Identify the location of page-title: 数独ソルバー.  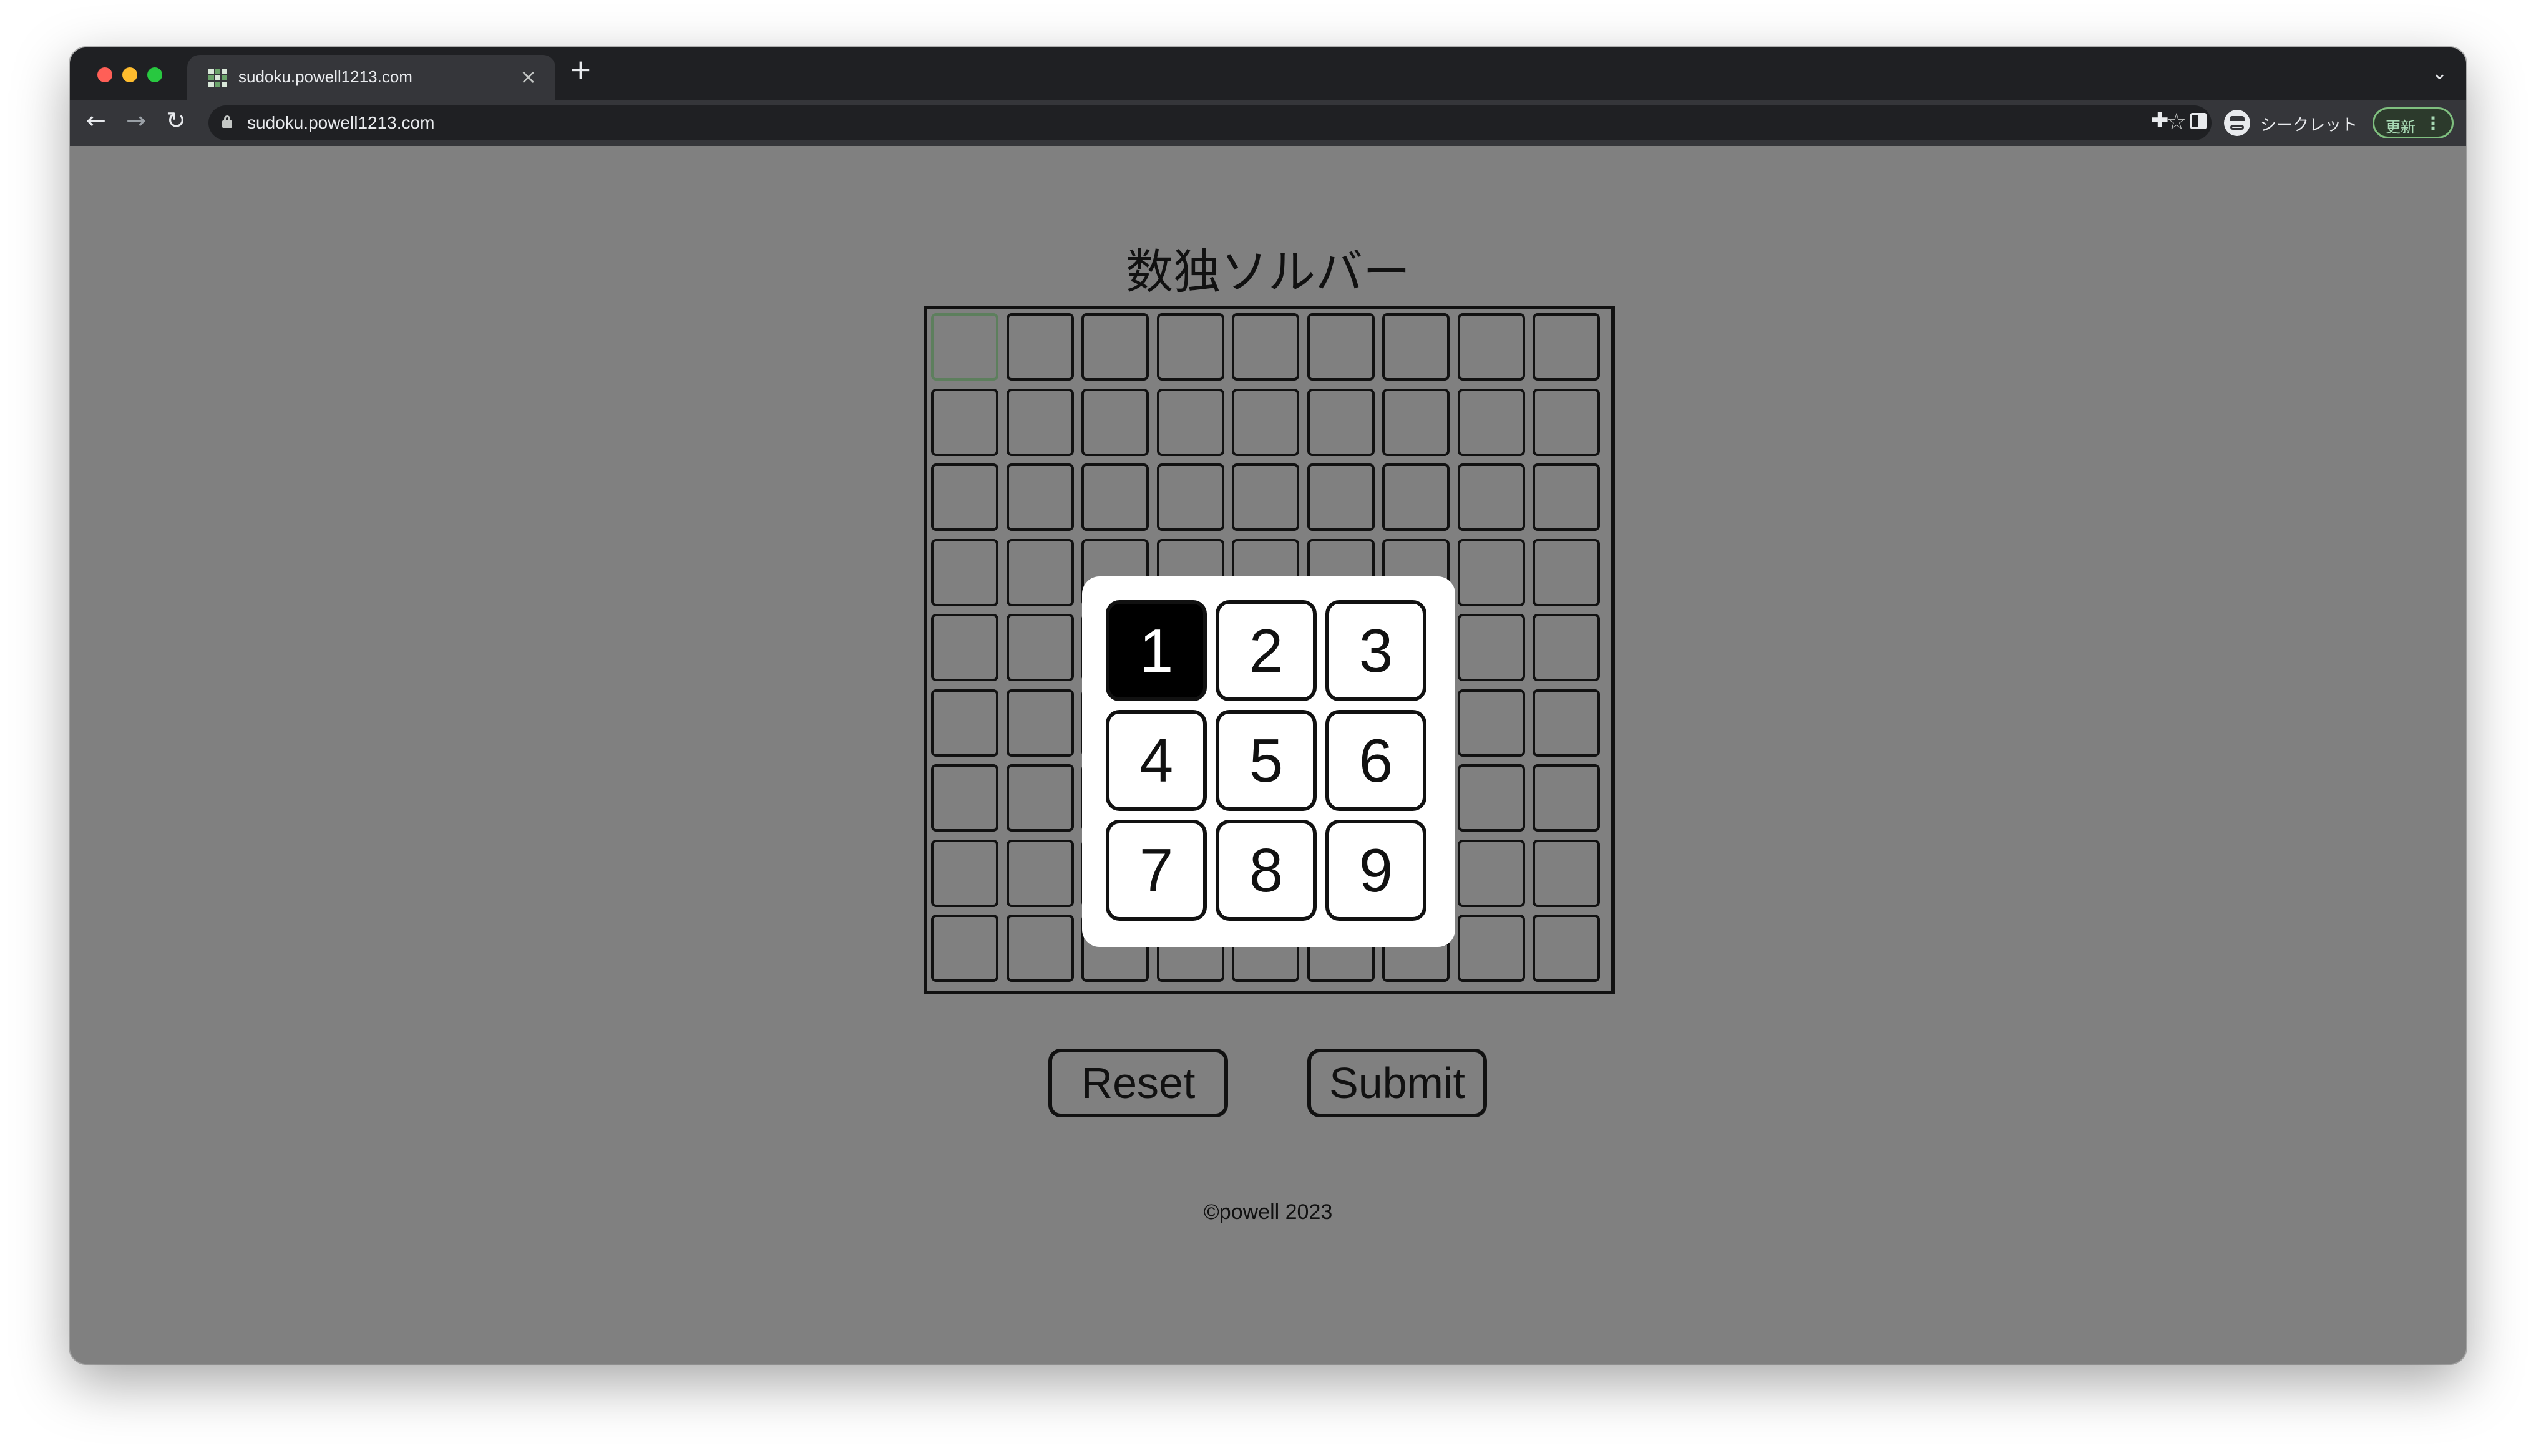
(1268, 272).